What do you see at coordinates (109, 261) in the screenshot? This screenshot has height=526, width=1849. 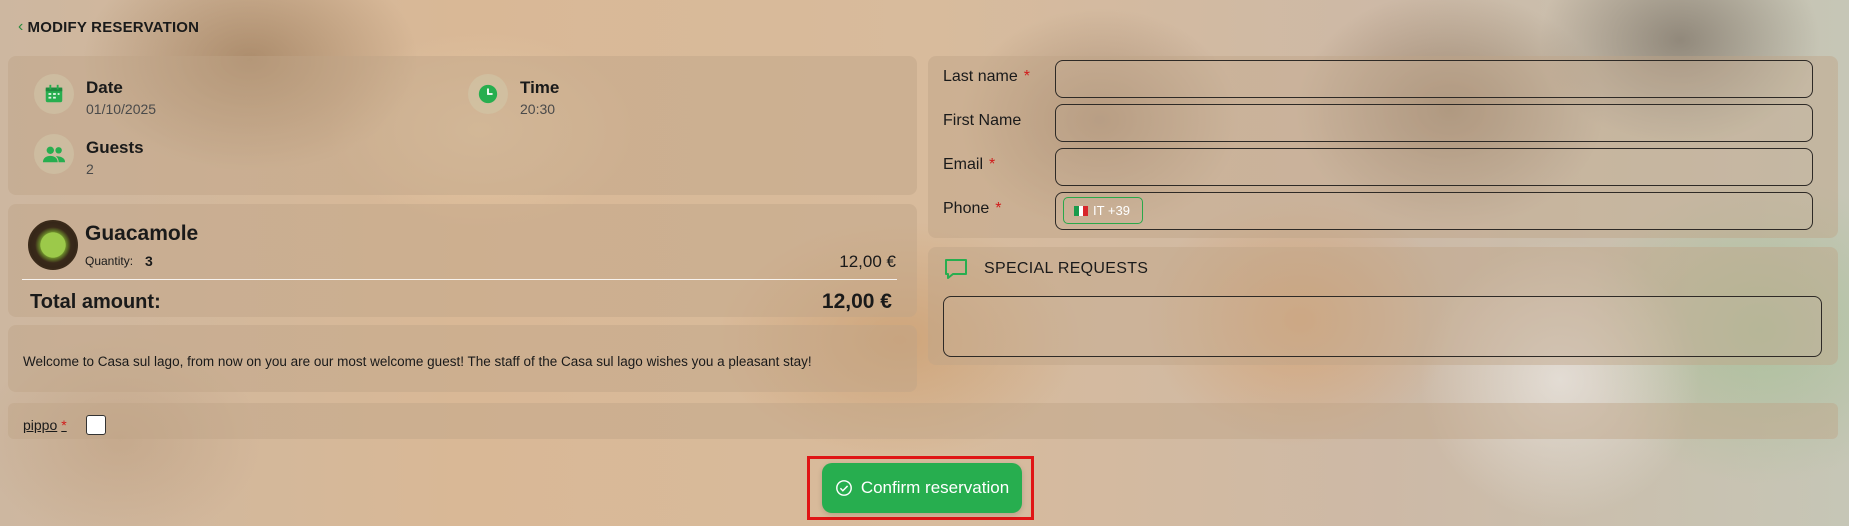 I see `quantity-label: Quantity:` at bounding box center [109, 261].